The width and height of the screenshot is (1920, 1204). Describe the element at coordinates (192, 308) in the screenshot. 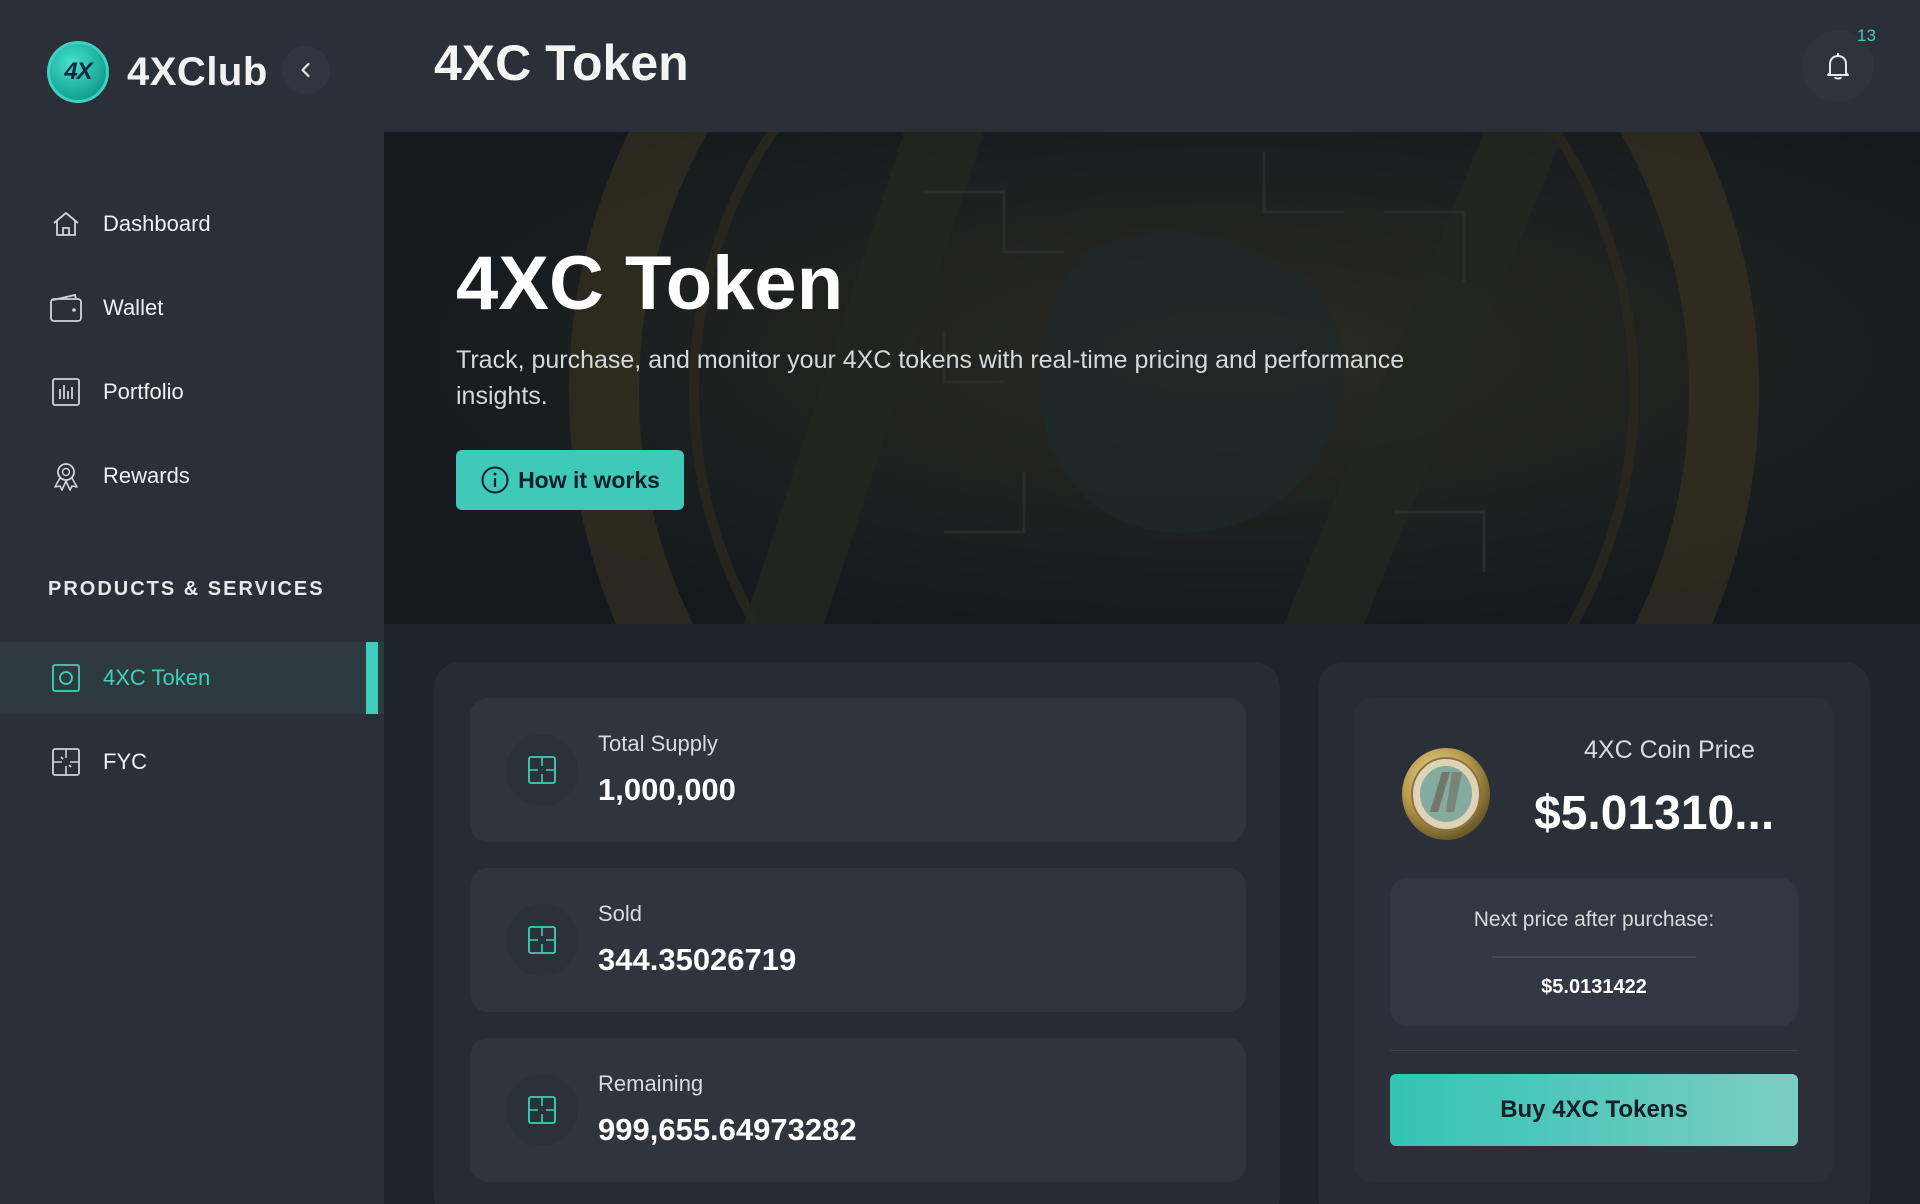

I see `sidebar-item-wallet: Wallet` at that location.